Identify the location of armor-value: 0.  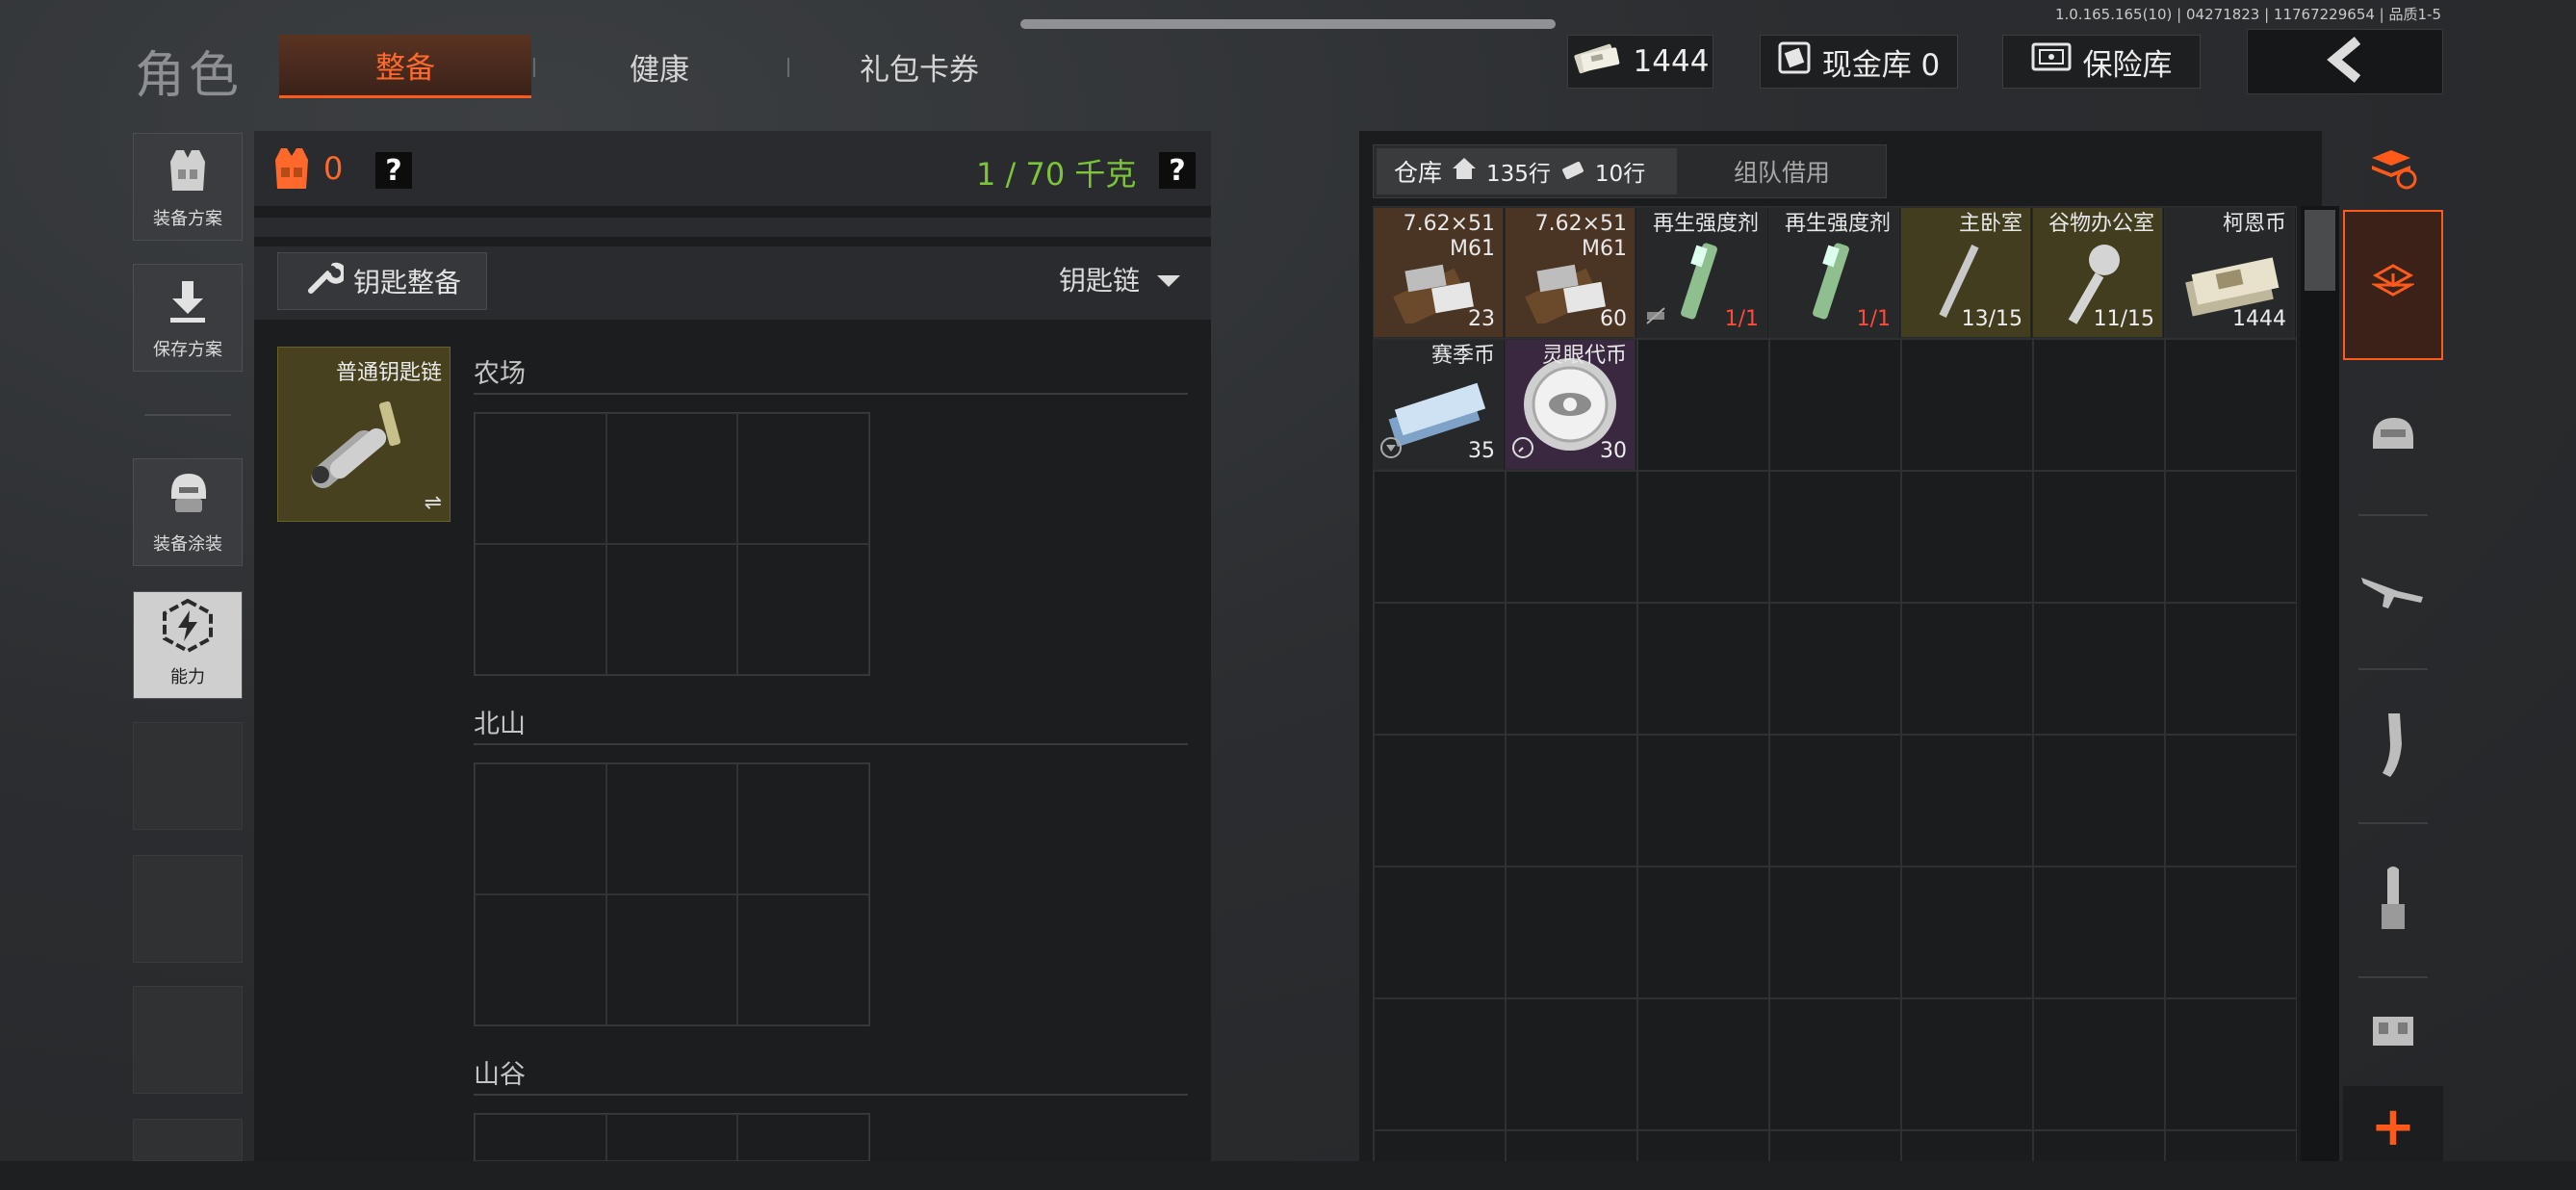
(334, 169).